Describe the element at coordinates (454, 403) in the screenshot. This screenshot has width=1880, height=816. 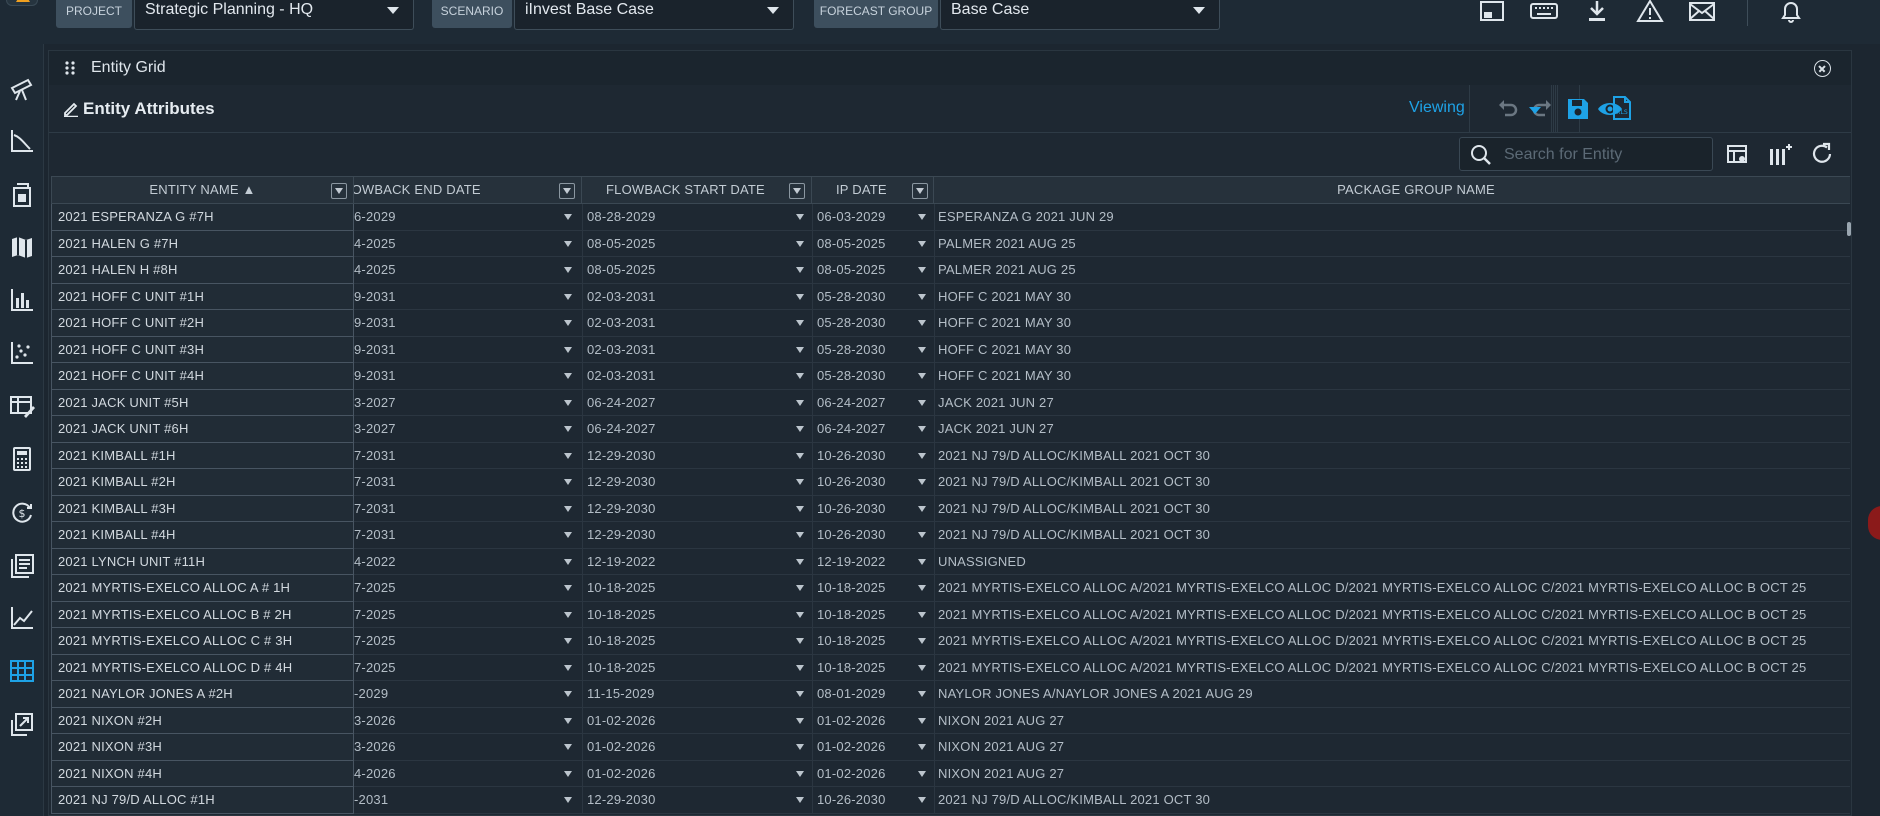
I see `flowback-end-date-cell: 3-2027` at that location.